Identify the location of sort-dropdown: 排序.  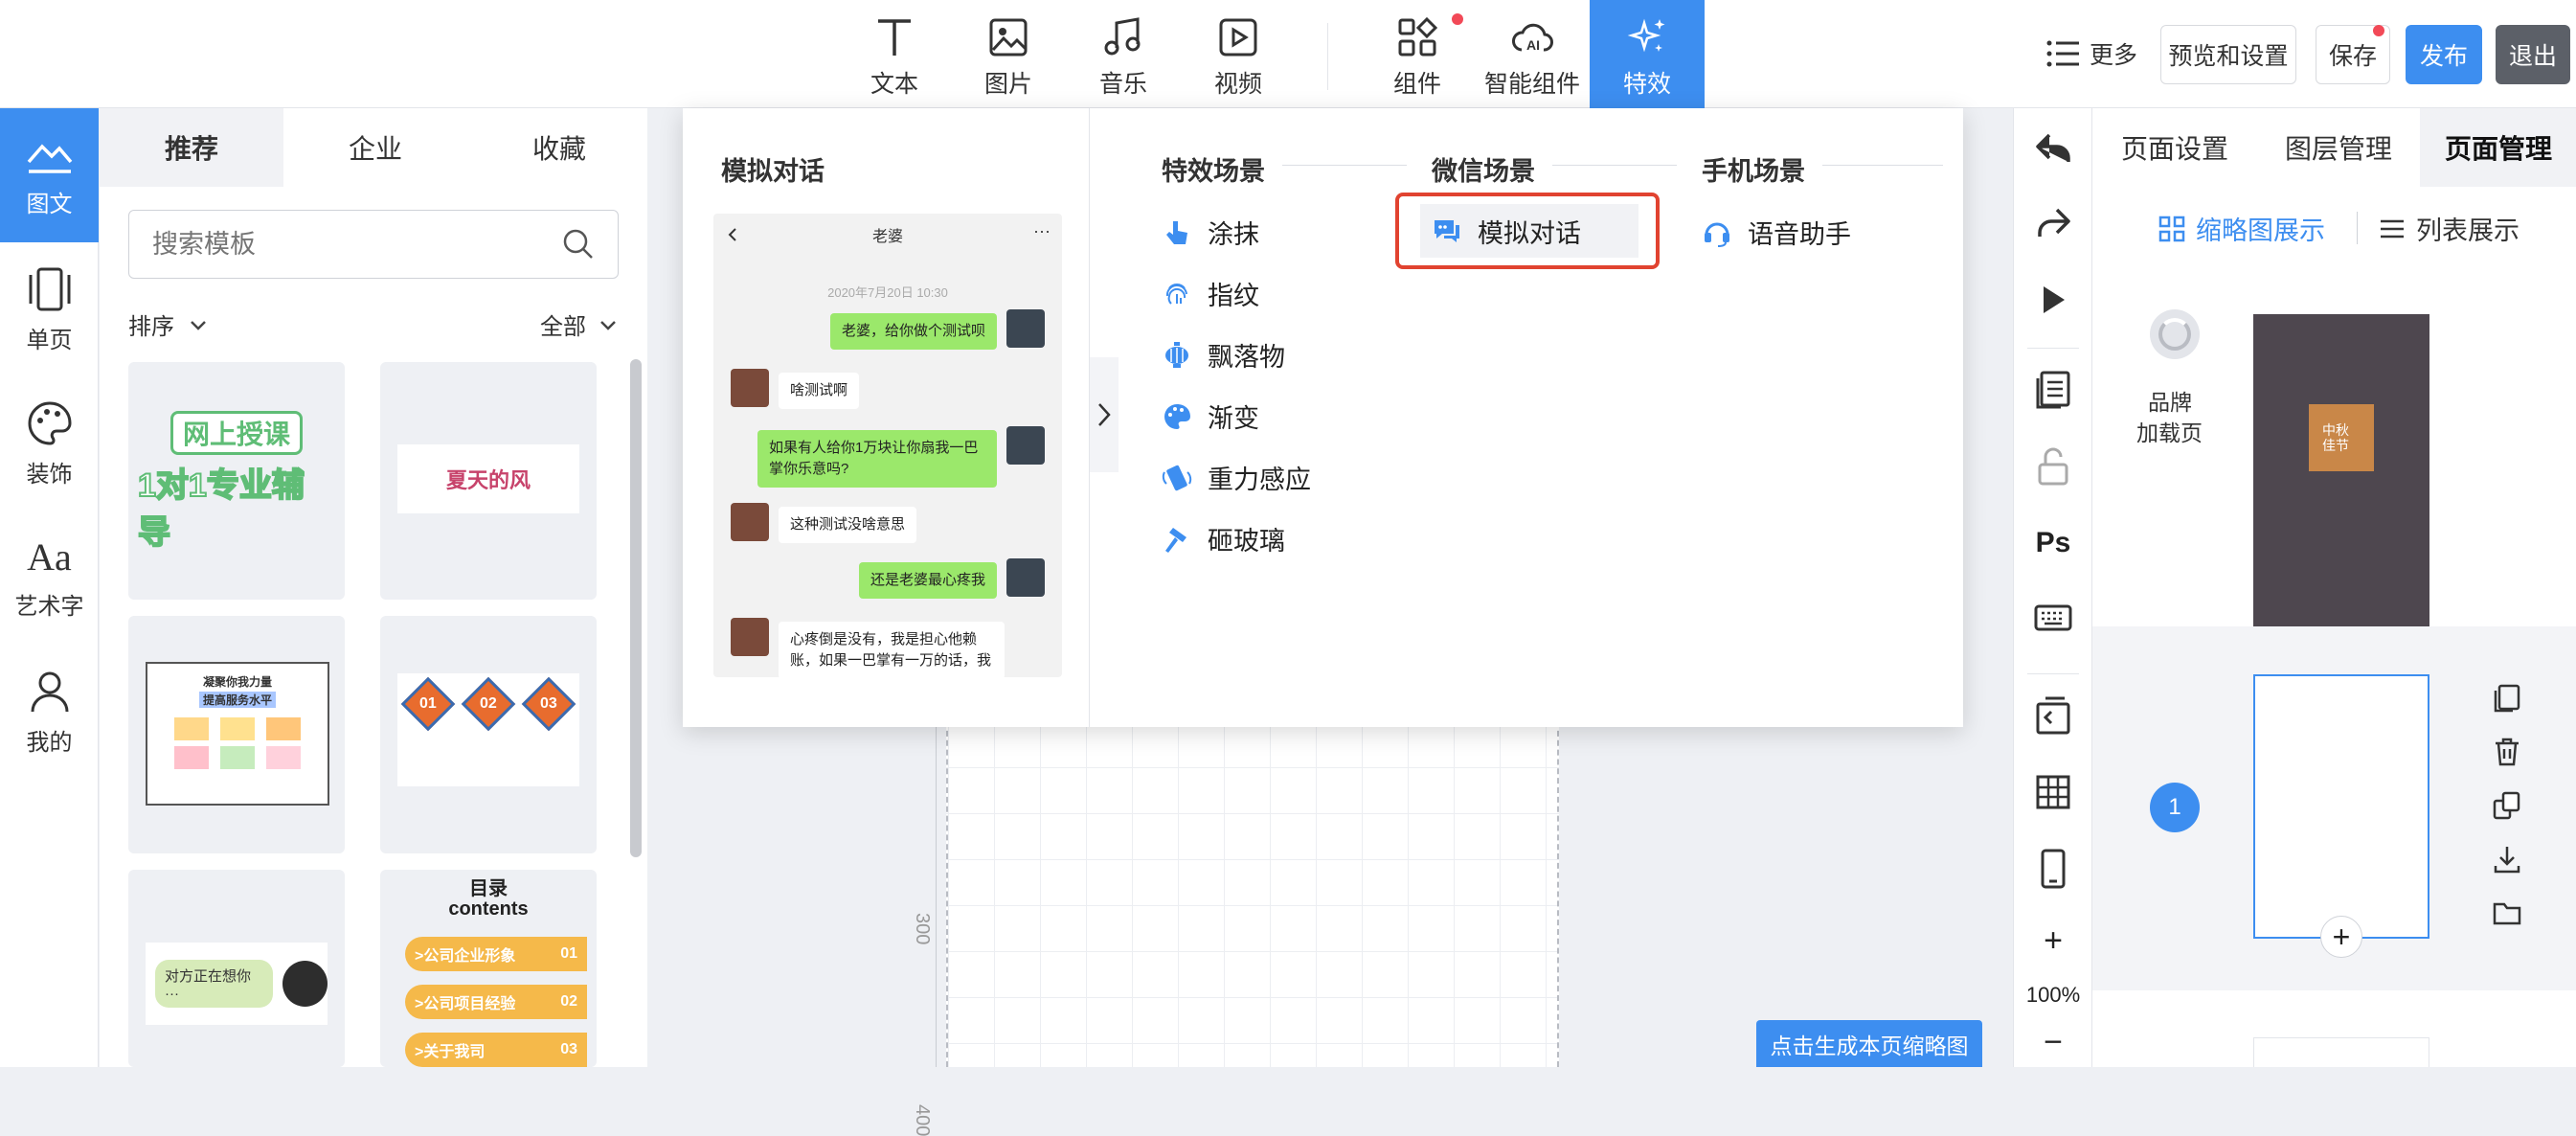
(169, 324).